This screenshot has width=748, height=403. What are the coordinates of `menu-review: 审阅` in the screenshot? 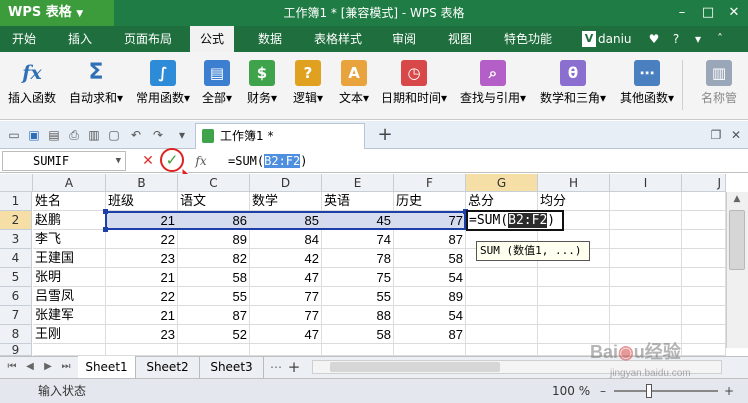 It's located at (404, 39).